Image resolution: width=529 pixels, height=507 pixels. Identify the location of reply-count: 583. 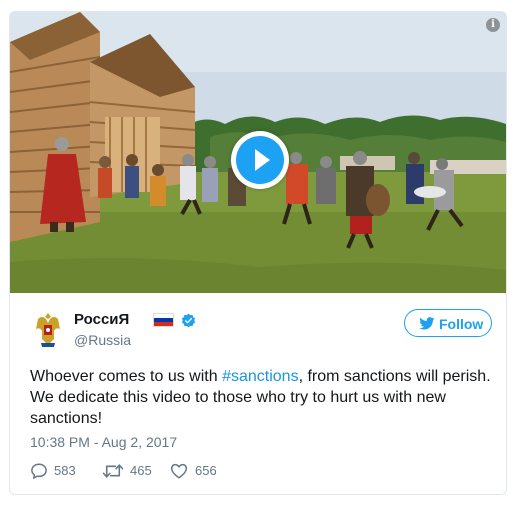
(65, 470).